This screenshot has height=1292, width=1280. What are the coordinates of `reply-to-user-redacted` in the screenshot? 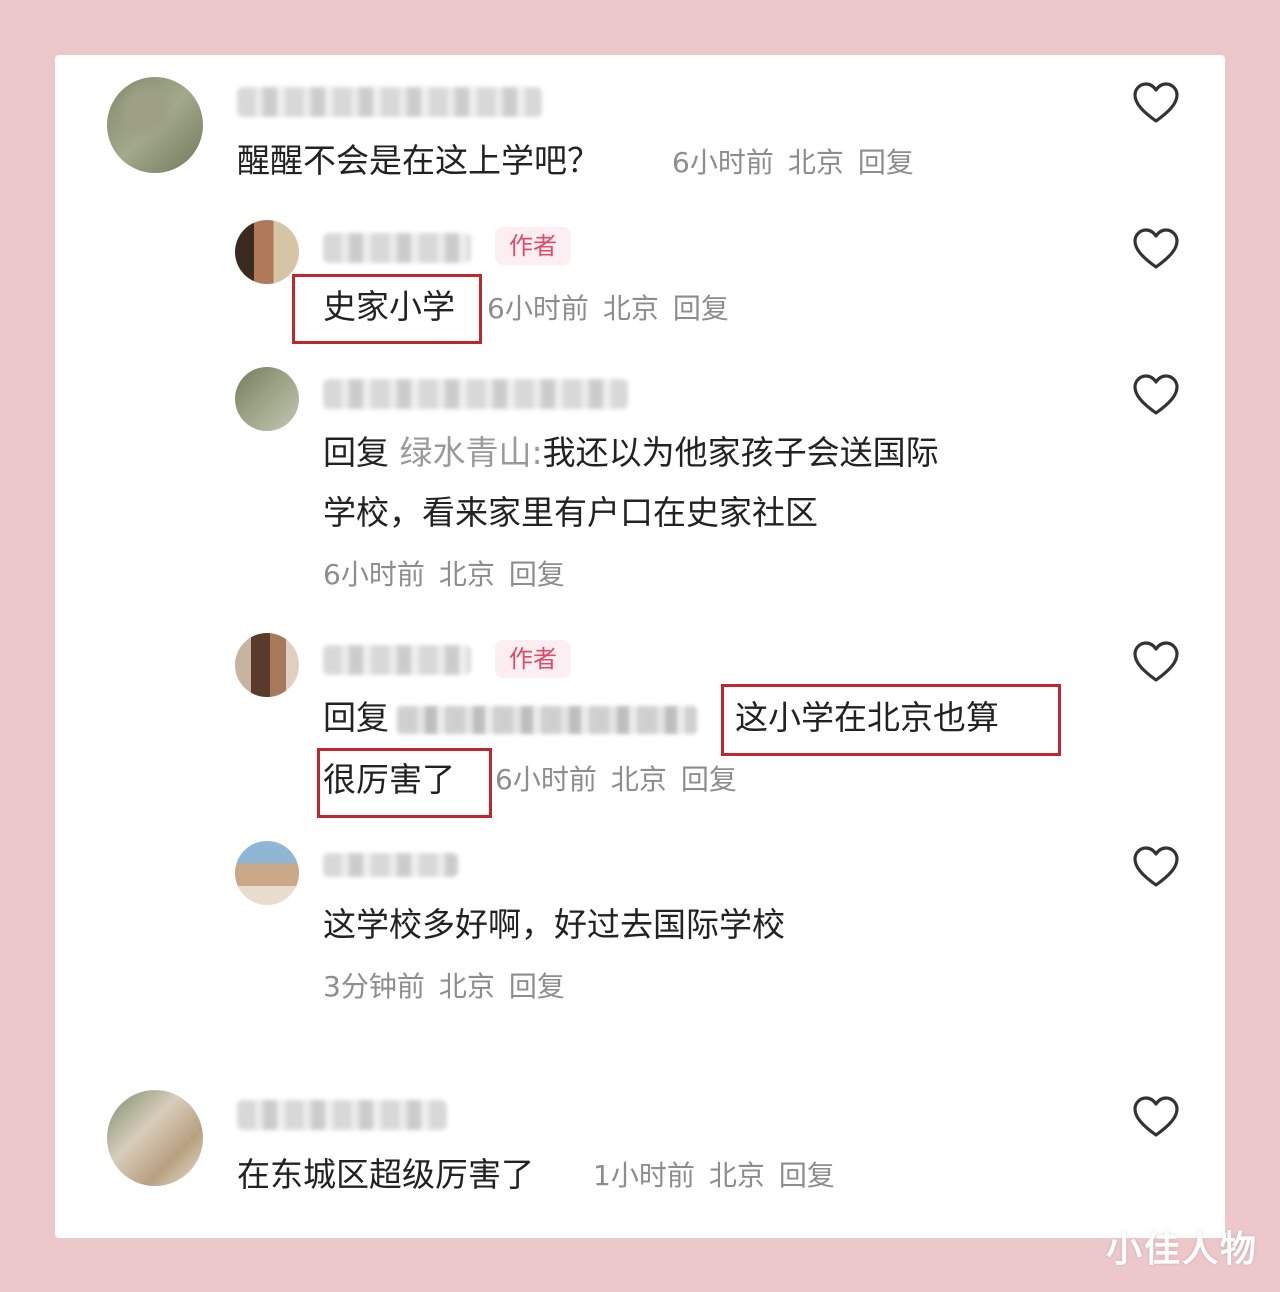 It's located at (547, 719).